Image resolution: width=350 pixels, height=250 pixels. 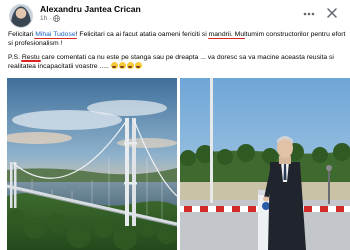 What do you see at coordinates (55, 34) in the screenshot?
I see `mention-link: Mihai Tudose` at bounding box center [55, 34].